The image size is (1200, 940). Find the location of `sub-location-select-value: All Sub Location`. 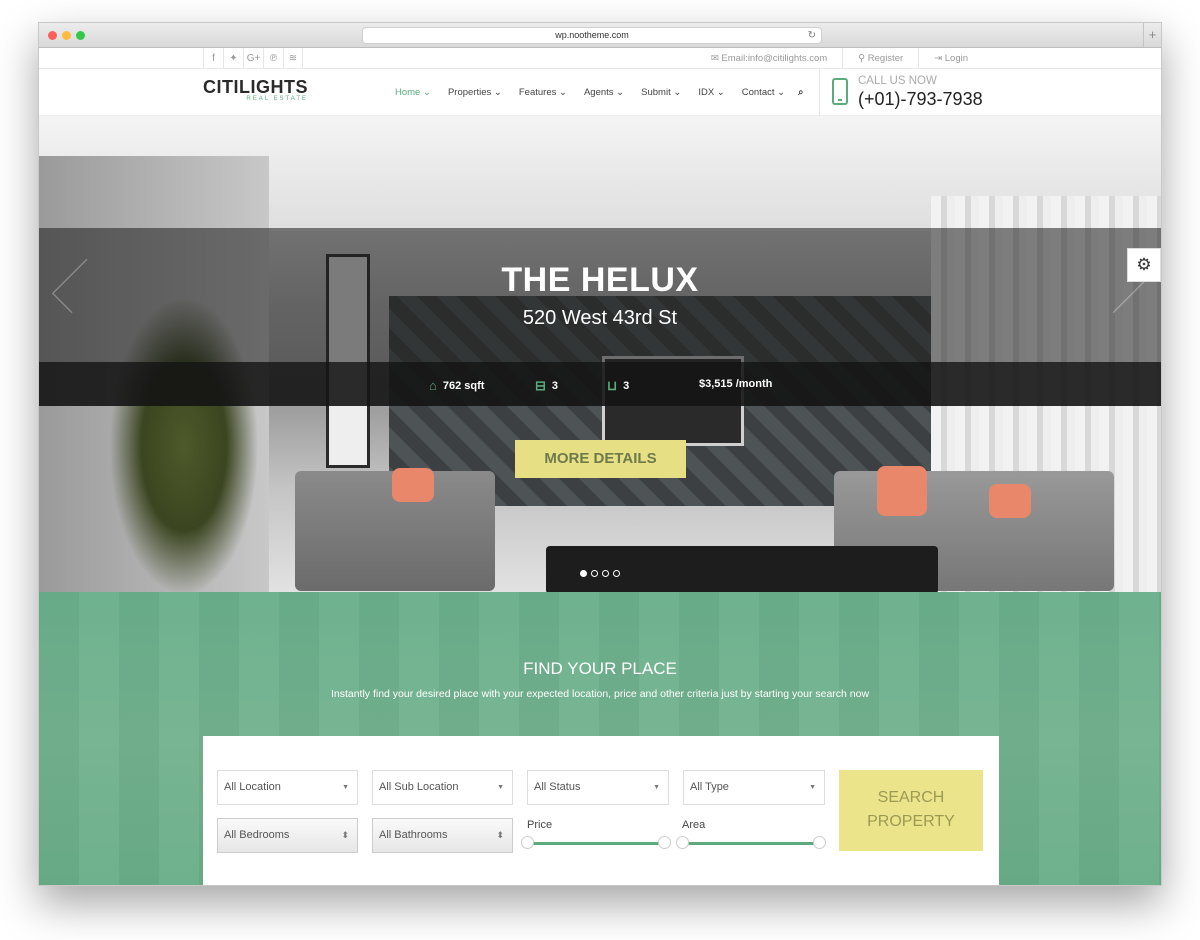

sub-location-select-value: All Sub Location is located at coordinates (419, 787).